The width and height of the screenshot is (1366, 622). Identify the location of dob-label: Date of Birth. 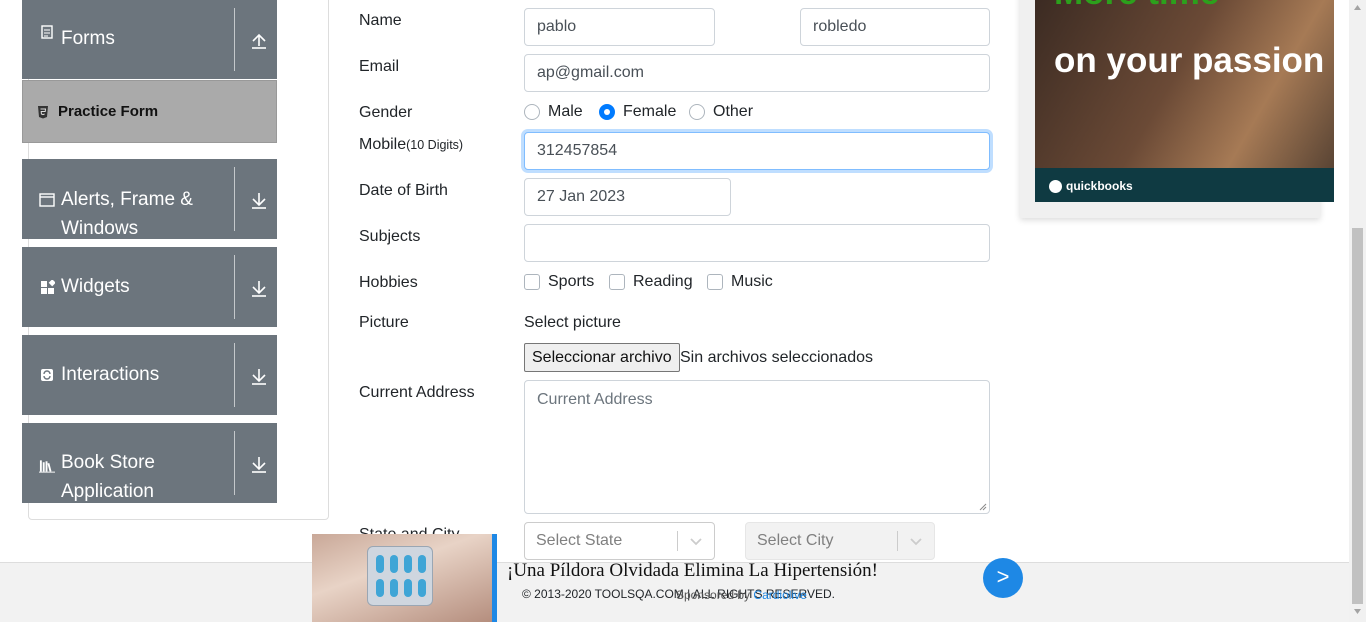
(403, 190).